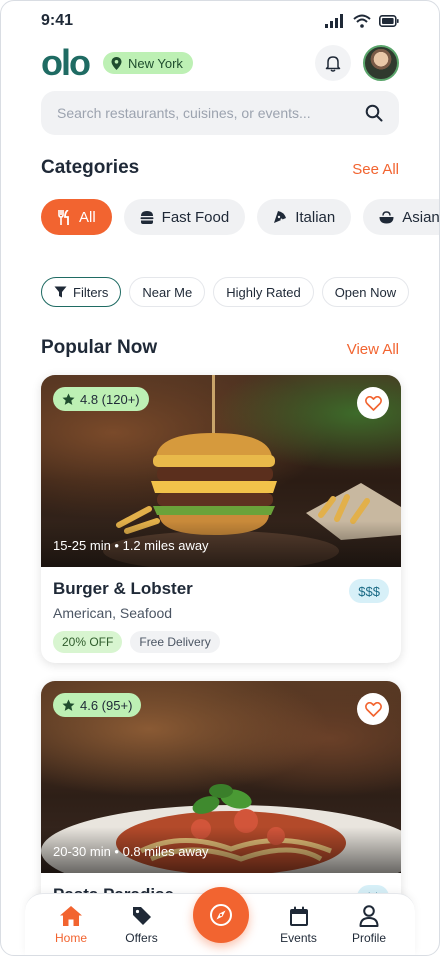 This screenshot has height=956, width=440. I want to click on search-bar, so click(220, 113).